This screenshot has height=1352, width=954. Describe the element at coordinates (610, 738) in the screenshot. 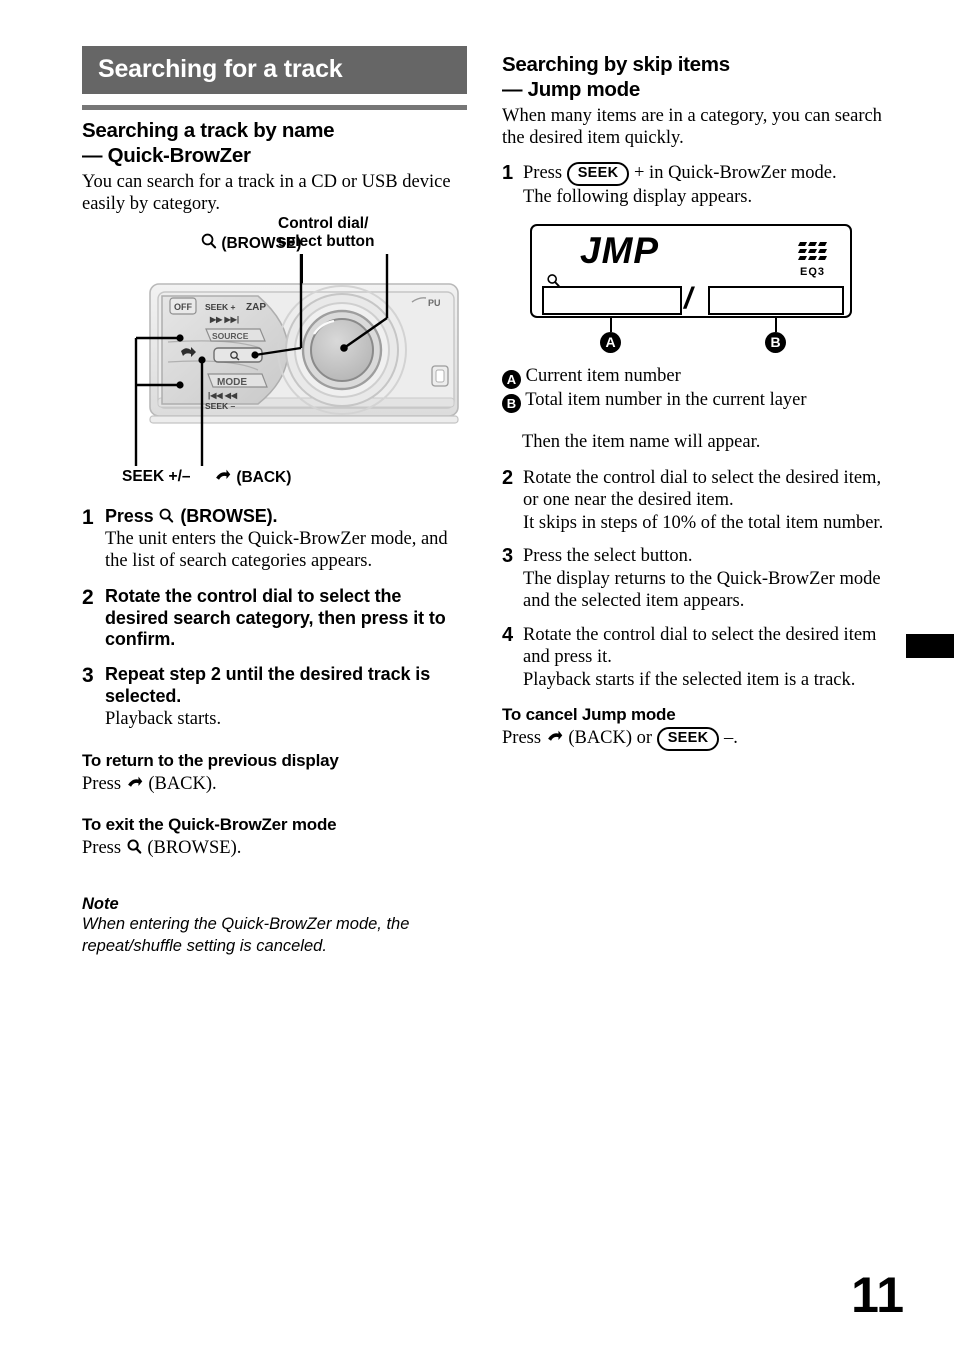

I see `cancel-middle: (BACK) or` at that location.